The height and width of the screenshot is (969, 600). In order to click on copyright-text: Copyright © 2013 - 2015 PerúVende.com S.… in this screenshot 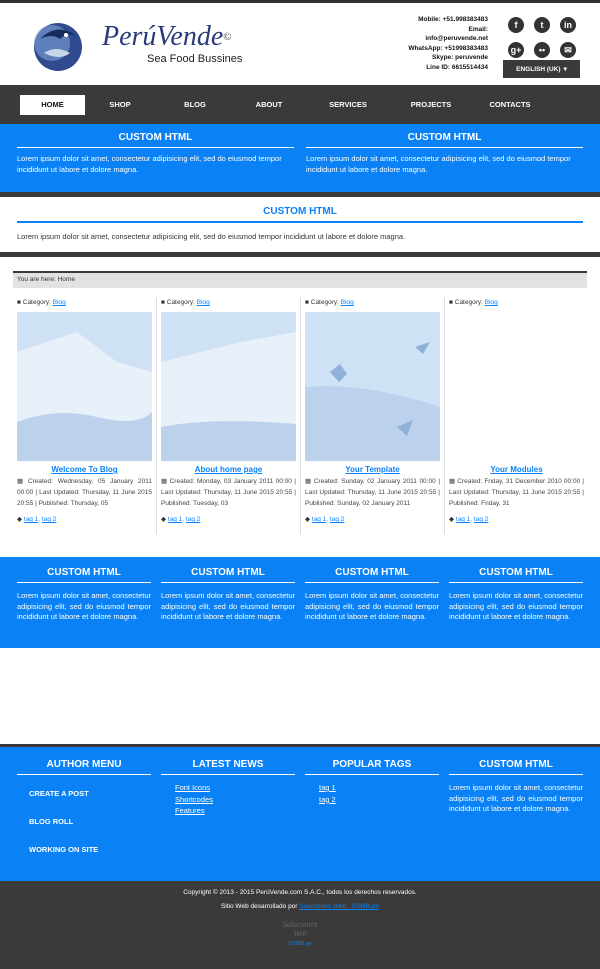, I will do `click(300, 892)`.